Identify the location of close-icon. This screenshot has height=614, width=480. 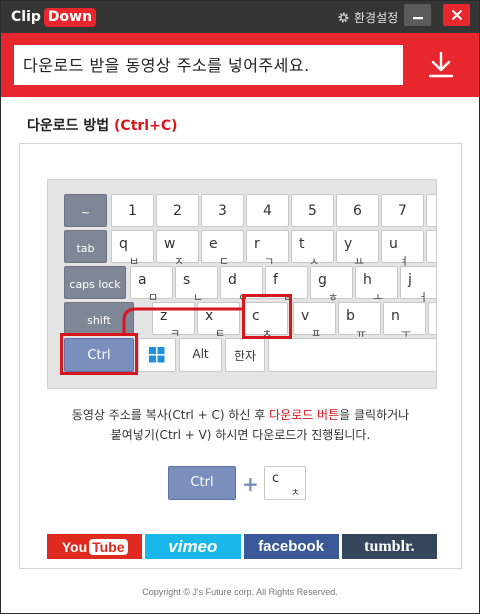
(456, 15).